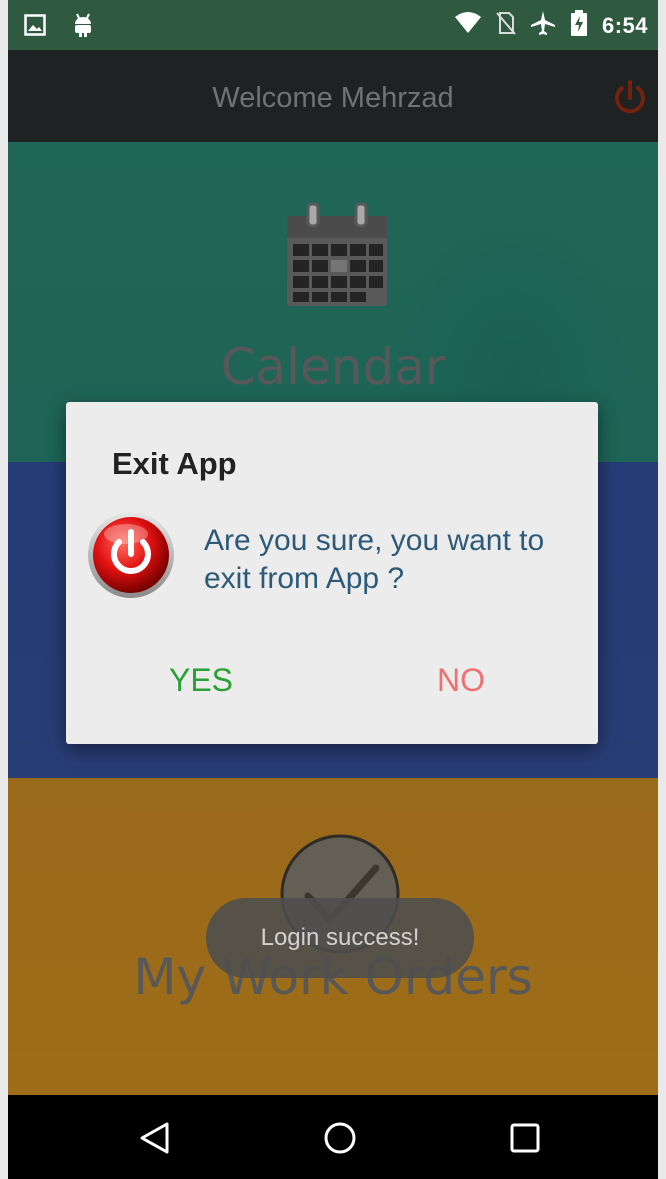  I want to click on home-icon, so click(340, 1140).